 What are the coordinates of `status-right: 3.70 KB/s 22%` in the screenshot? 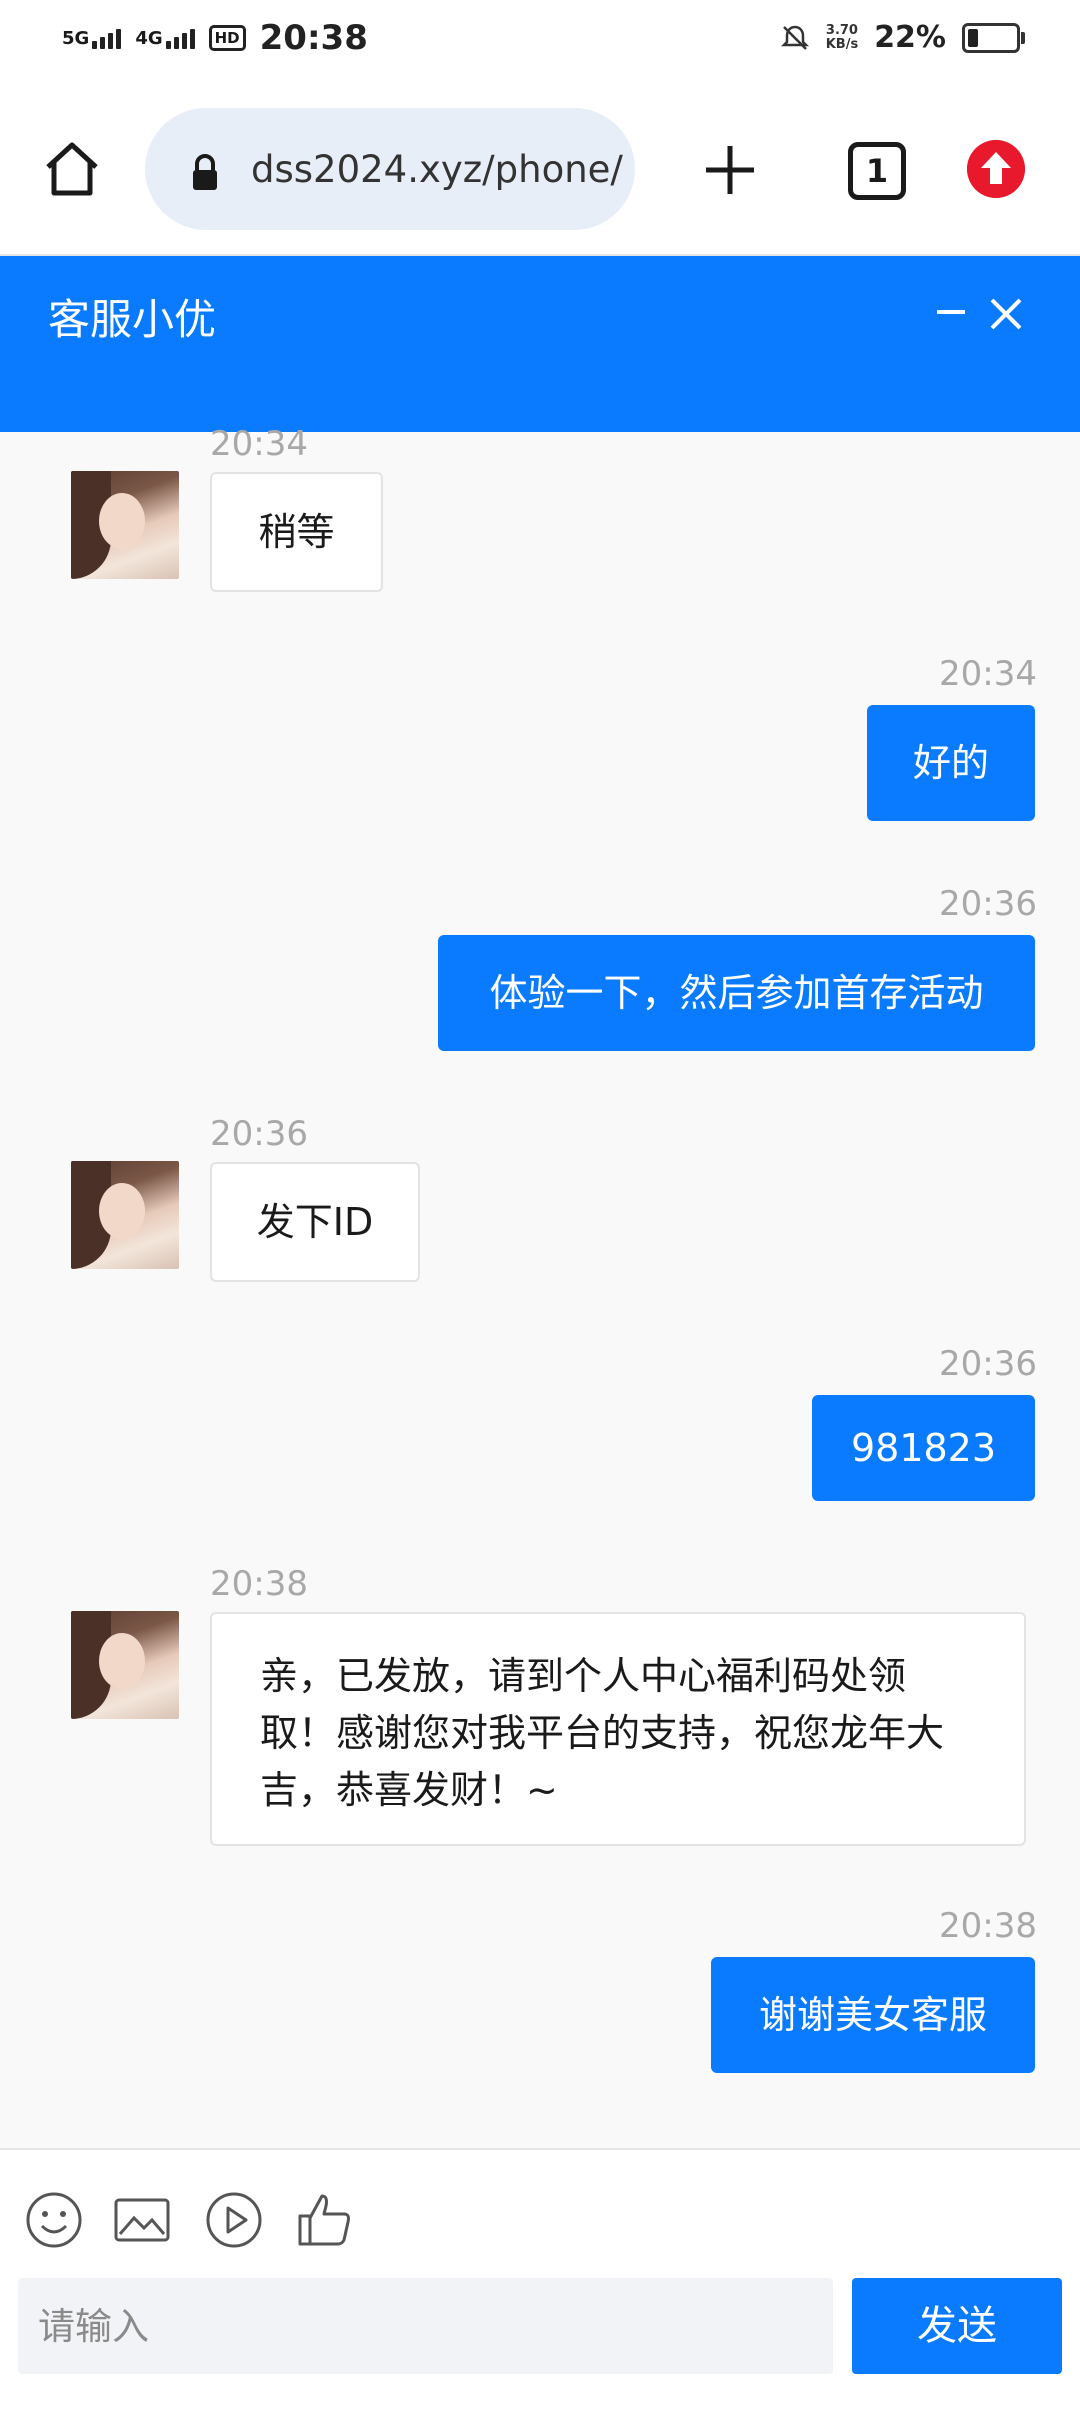 It's located at (902, 37).